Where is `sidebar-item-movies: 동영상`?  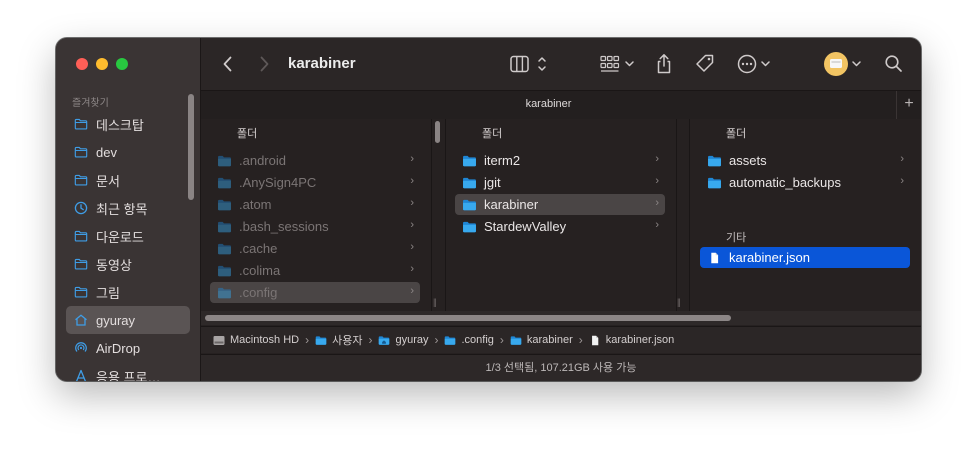
sidebar-item-movies: 동영상 is located at coordinates (128, 264).